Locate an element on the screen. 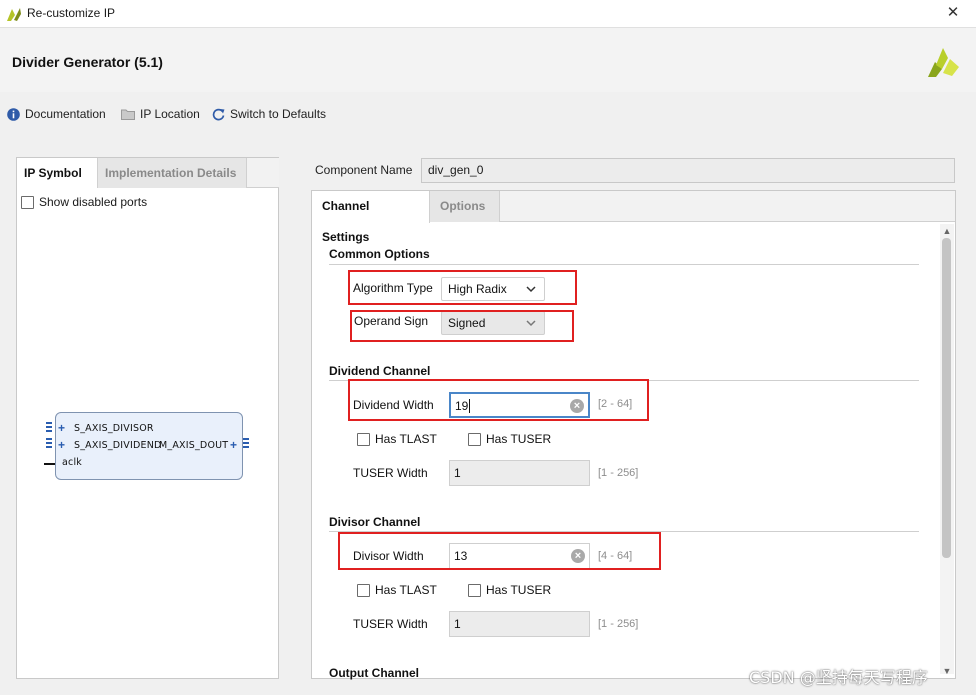  divisor-channel-title: Divisor Channel is located at coordinates (375, 522).